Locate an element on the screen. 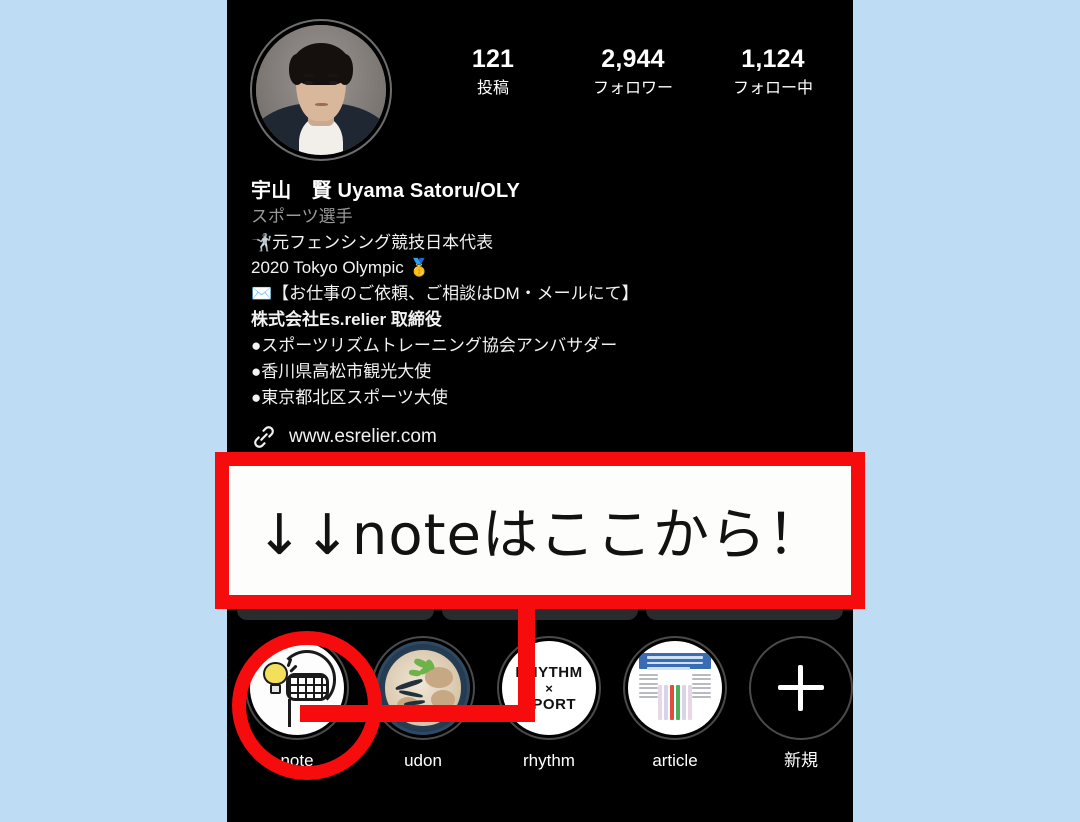 This screenshot has width=1080, height=822. highlight-new: 新規 is located at coordinates (801, 703).